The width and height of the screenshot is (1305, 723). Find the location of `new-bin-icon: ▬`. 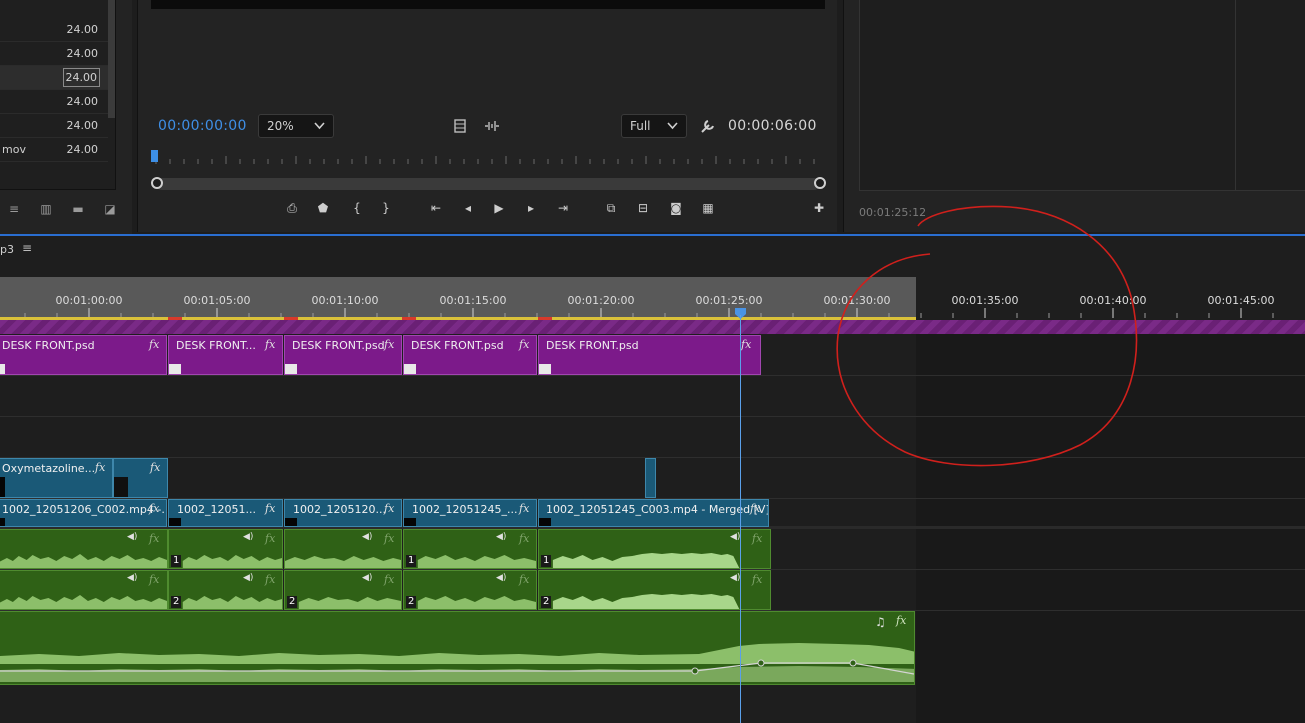

new-bin-icon: ▬ is located at coordinates (78, 209).